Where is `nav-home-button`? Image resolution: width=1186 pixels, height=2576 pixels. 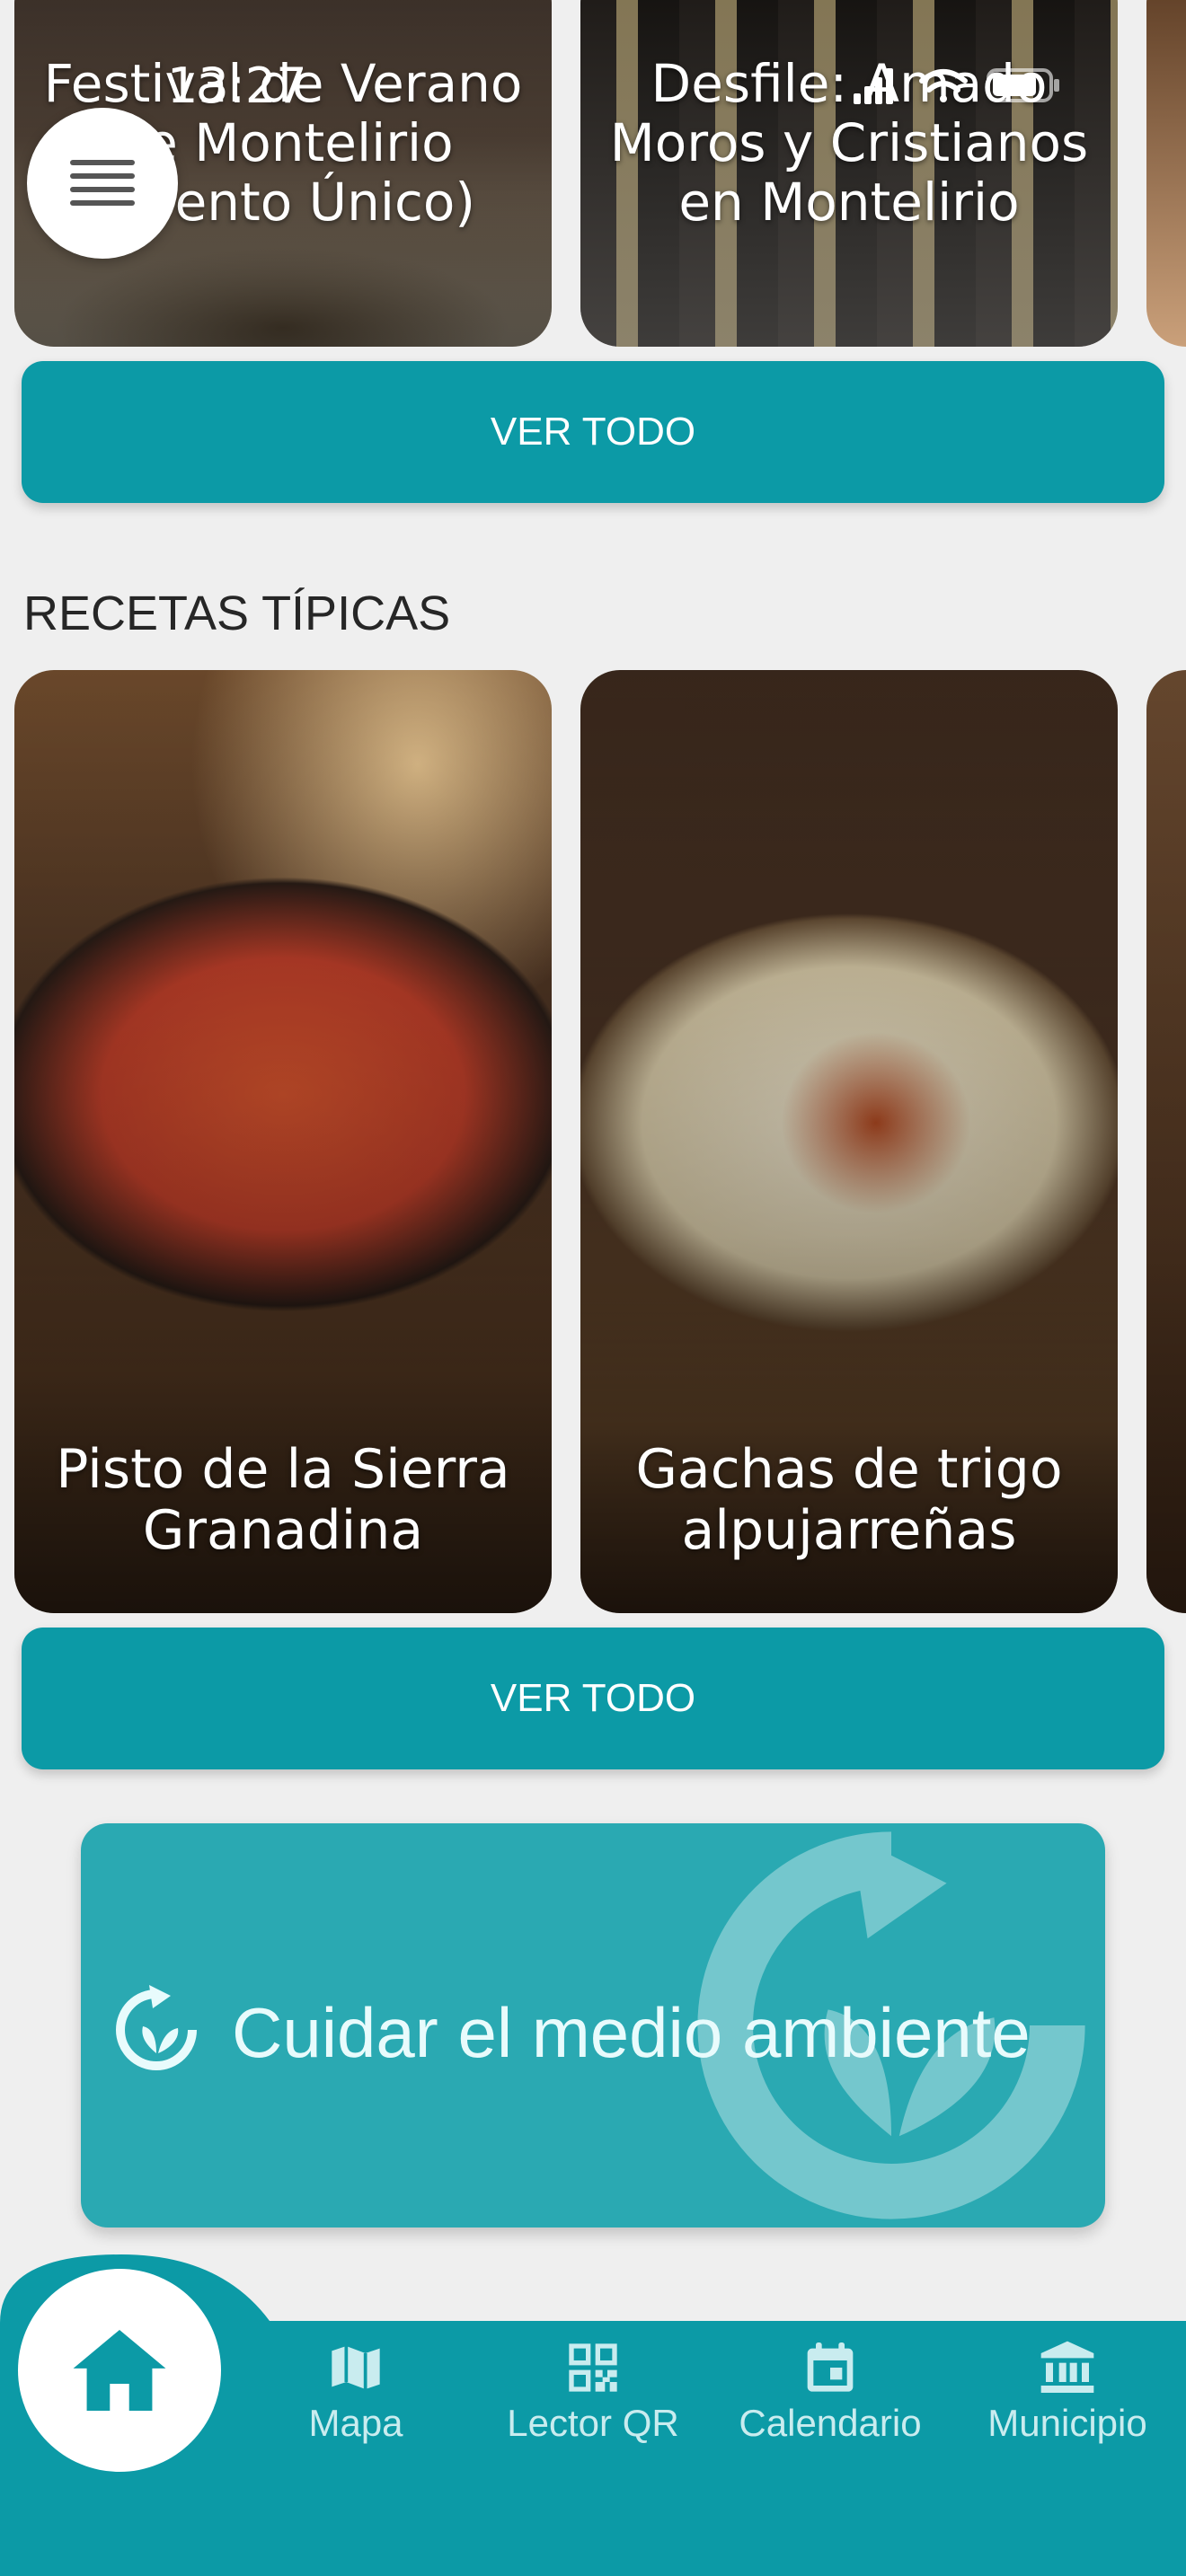
nav-home-button is located at coordinates (119, 2370).